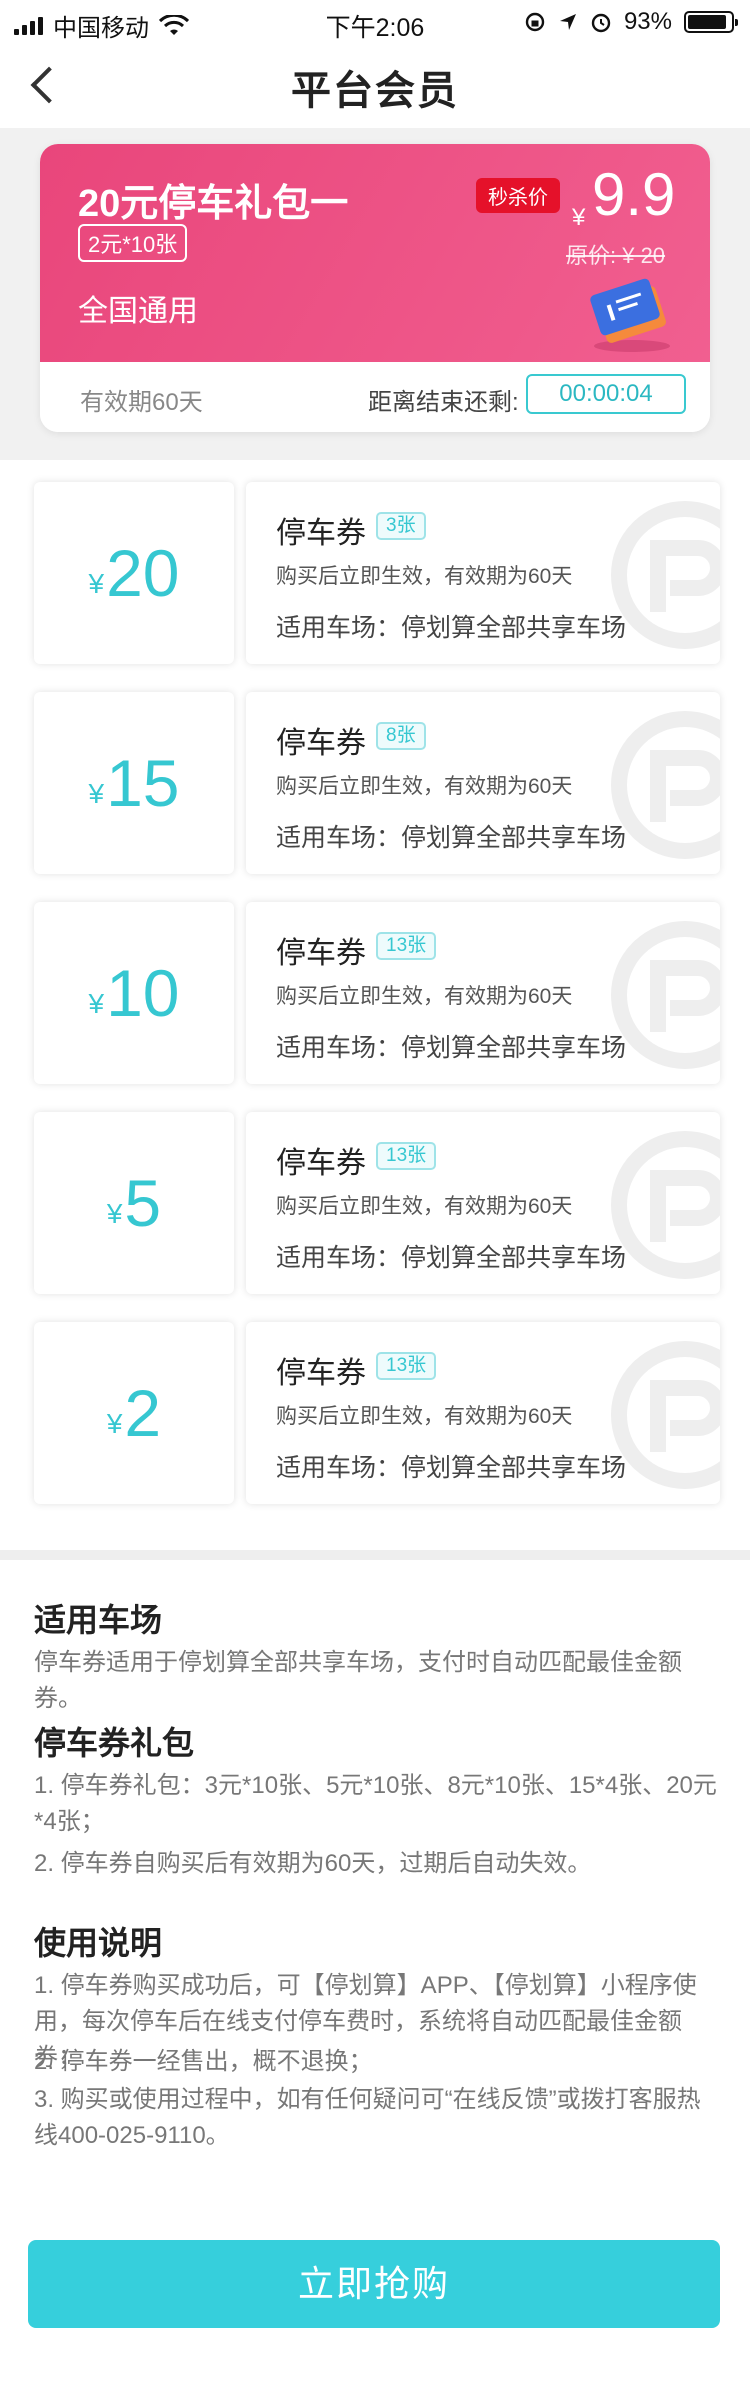 Image resolution: width=750 pixels, height=2382 pixels. What do you see at coordinates (375, 1555) in the screenshot?
I see `section-divider` at bounding box center [375, 1555].